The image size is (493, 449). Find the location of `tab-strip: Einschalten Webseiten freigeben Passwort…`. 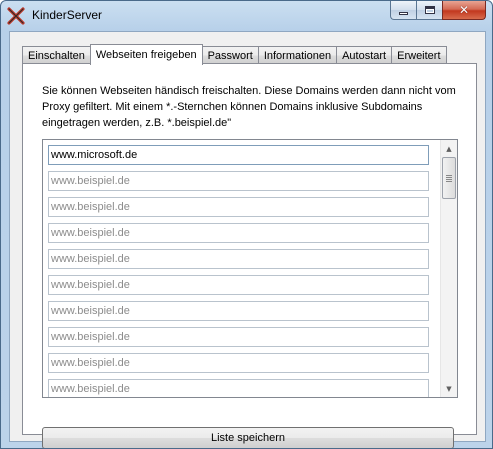

tab-strip: Einschalten Webseiten freigeben Passwort… is located at coordinates (234, 54).